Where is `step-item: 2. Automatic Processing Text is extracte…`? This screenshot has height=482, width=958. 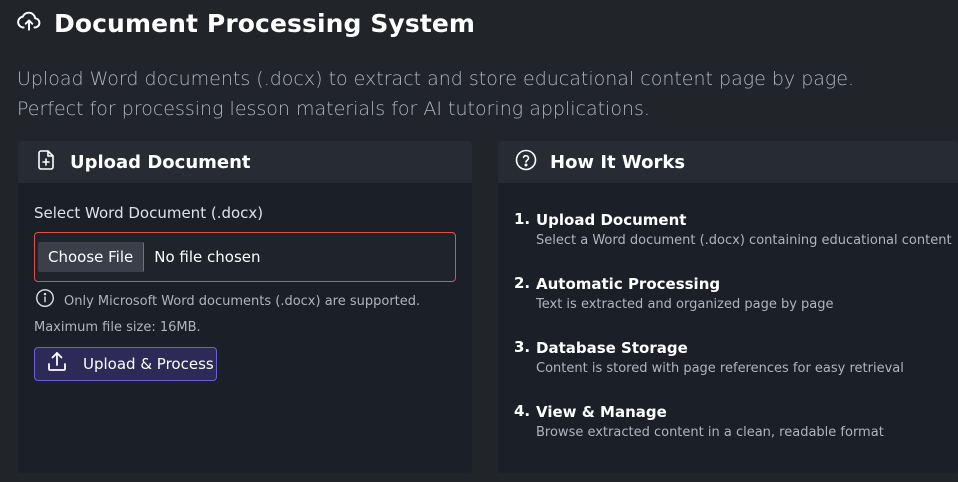 step-item: 2. Automatic Processing Text is extracte… is located at coordinates (734, 295).